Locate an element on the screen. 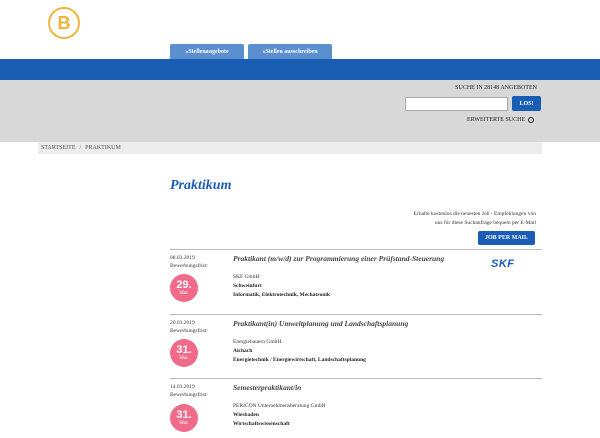 This screenshot has width=600, height=438. tab-stellenangebote: »Stellenangebote is located at coordinates (207, 51).